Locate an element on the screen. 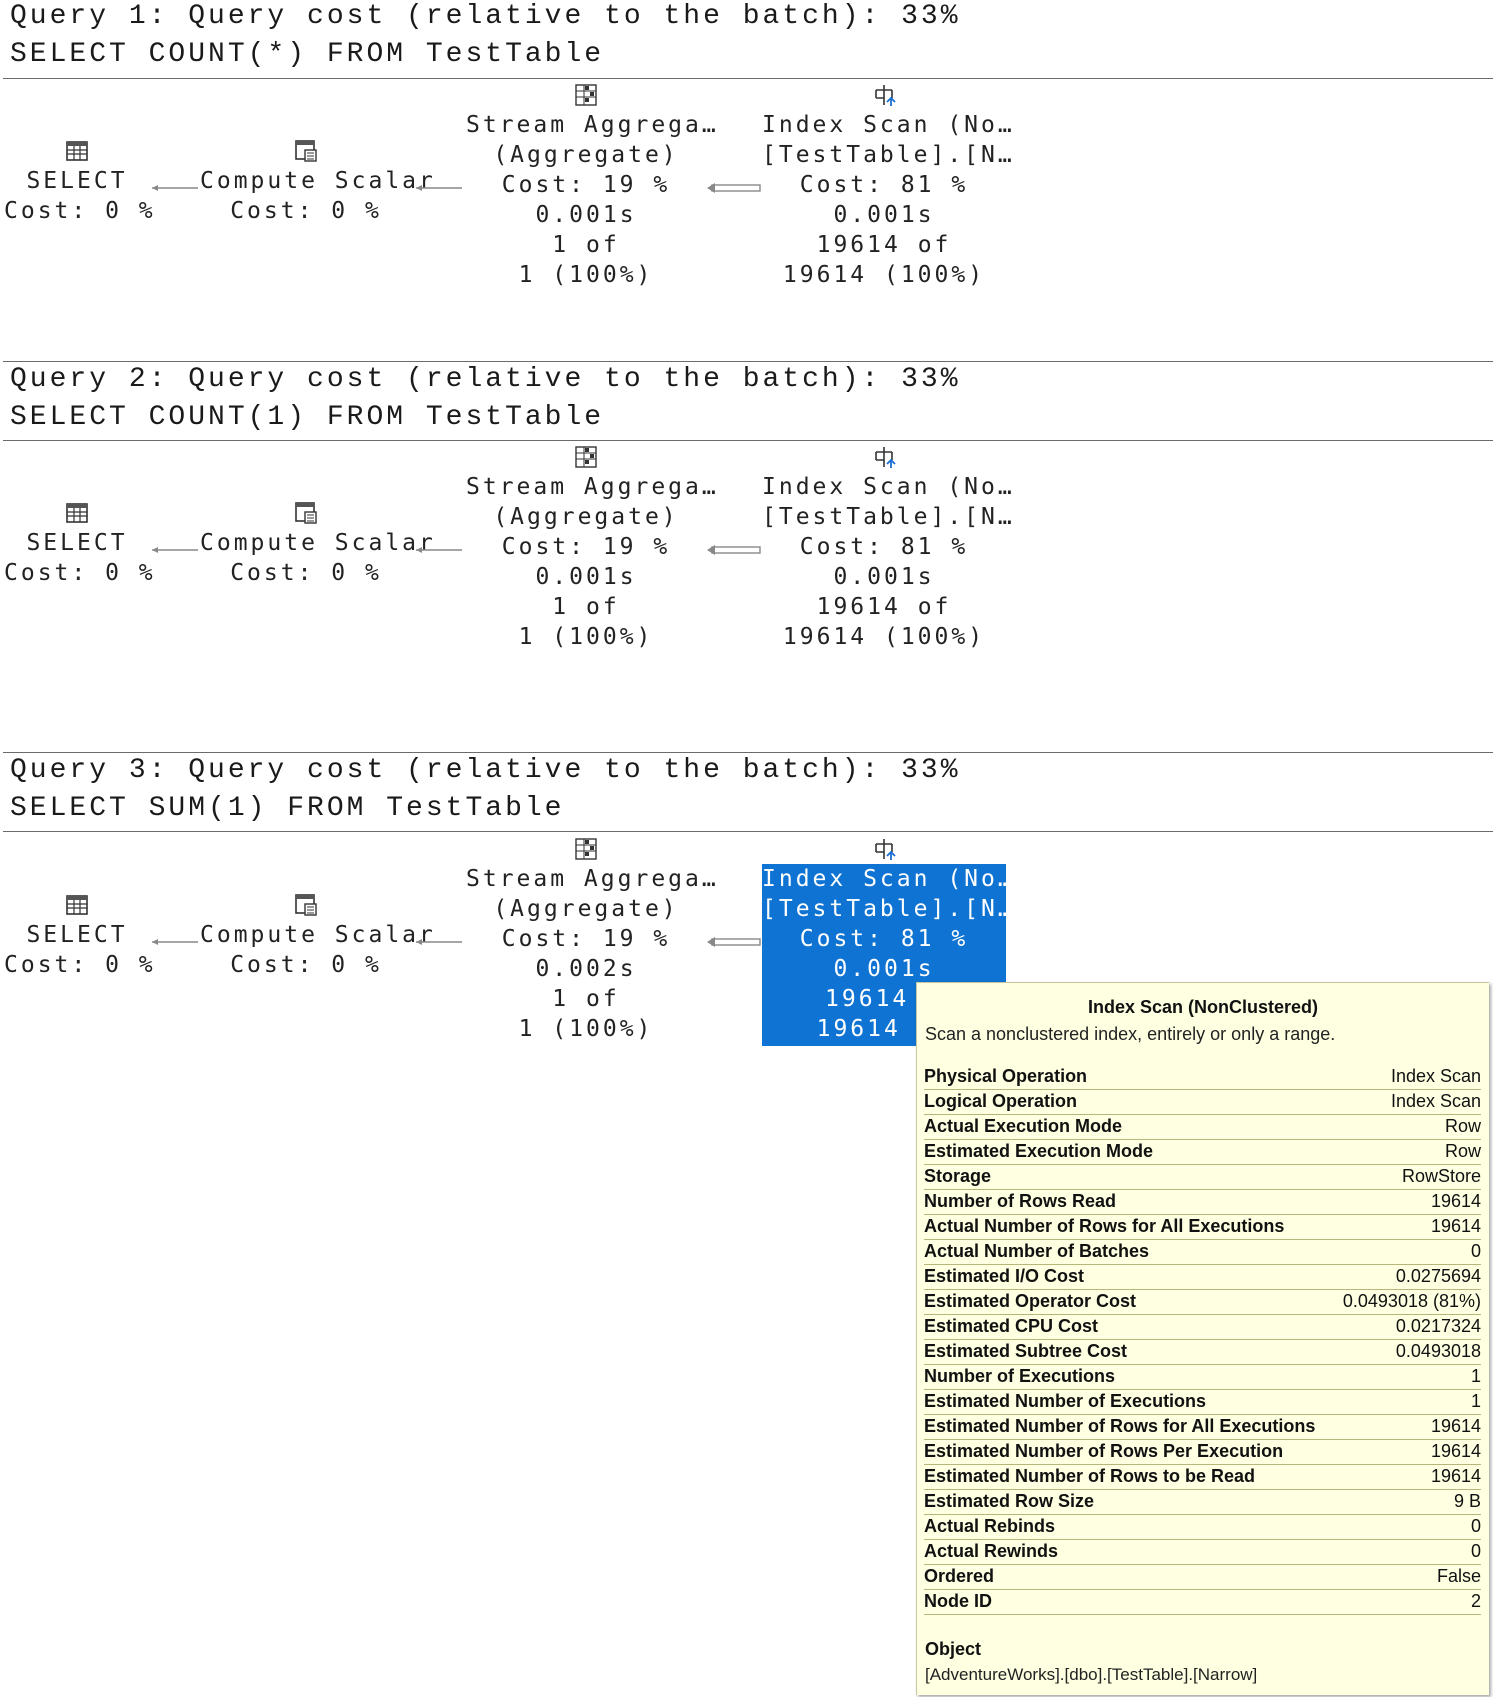 This screenshot has width=1493, height=1697. tooltip-property-row: Estimated I/O Cost 0.0275694 is located at coordinates (1202, 1277).